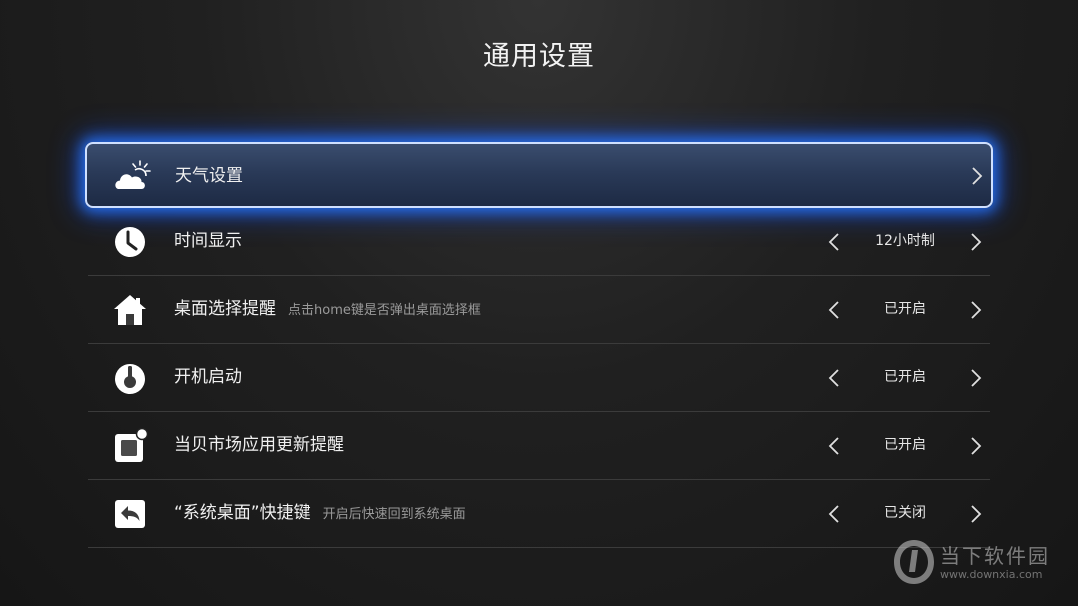  I want to click on setting-row-desktop-reminder: 桌面选择提醒 点击home键是否弹出桌面选择框 已开启, so click(539, 310).